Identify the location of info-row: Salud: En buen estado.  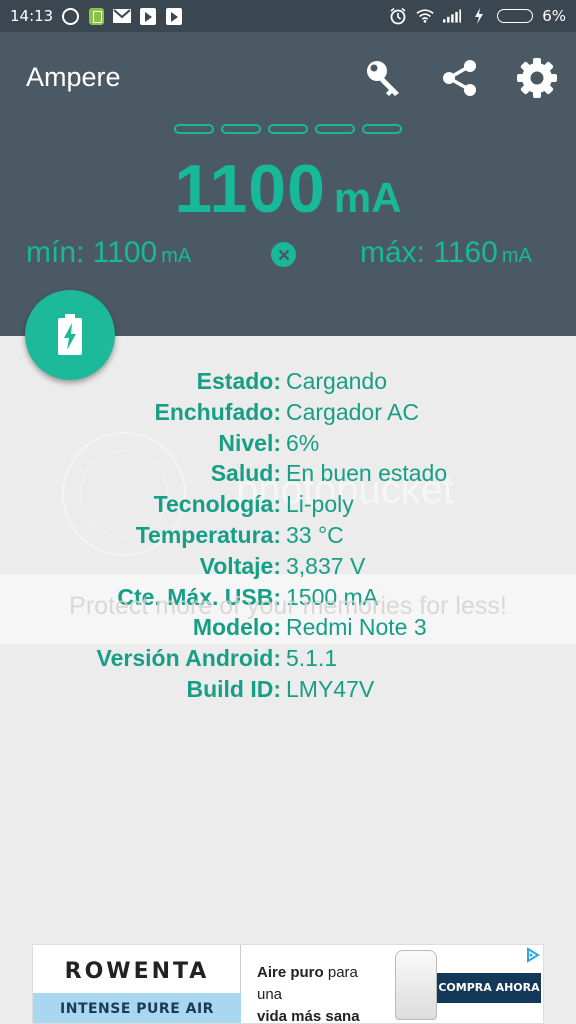
(288, 473).